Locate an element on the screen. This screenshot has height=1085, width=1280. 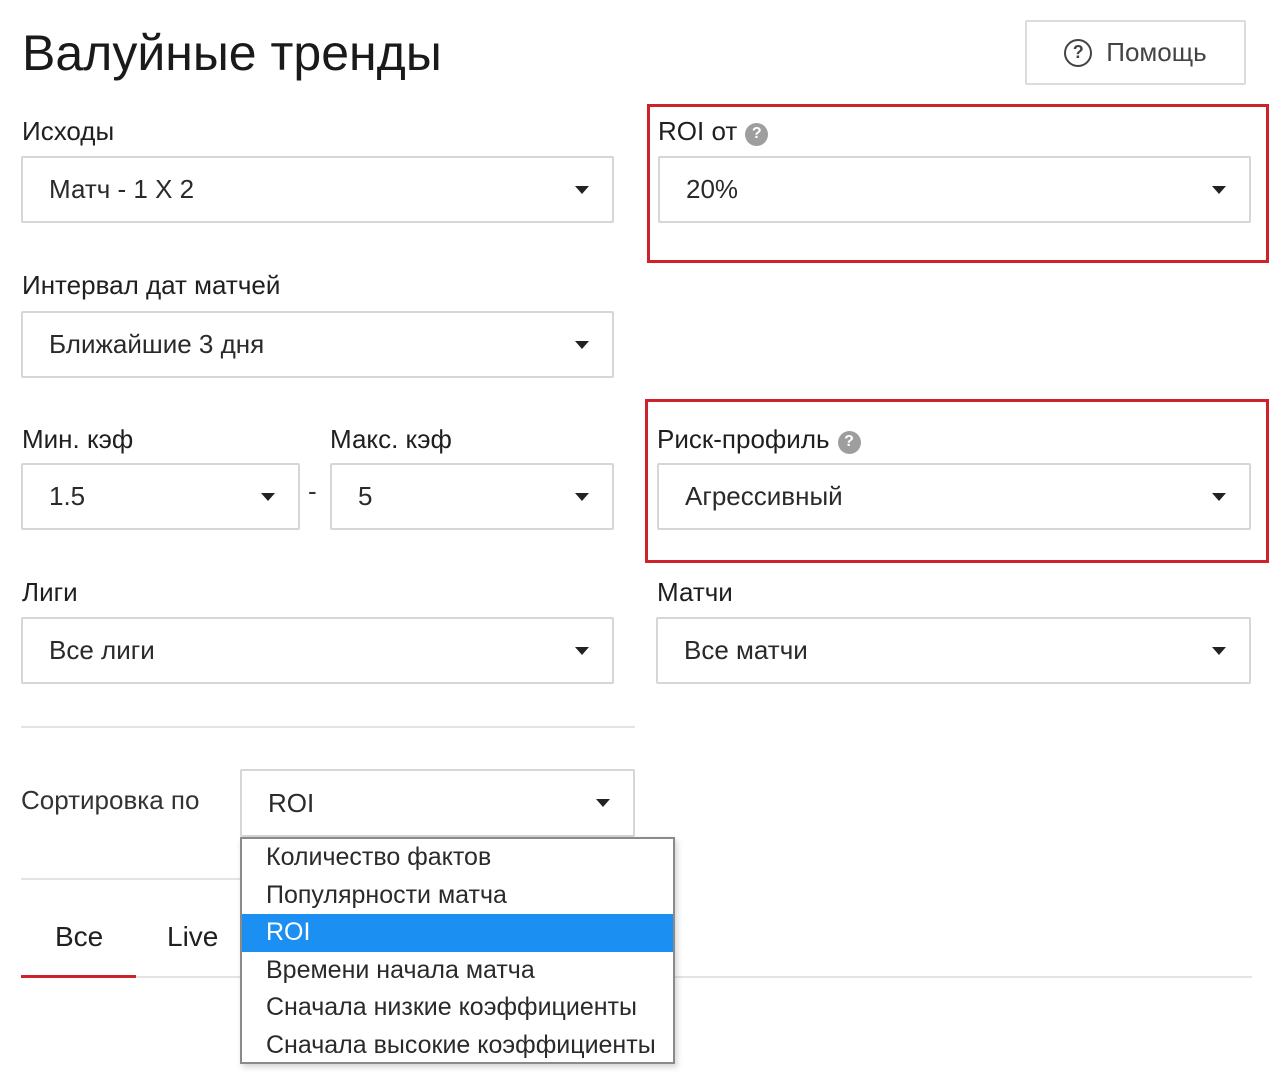
max-odds-value: 5 is located at coordinates (365, 496).